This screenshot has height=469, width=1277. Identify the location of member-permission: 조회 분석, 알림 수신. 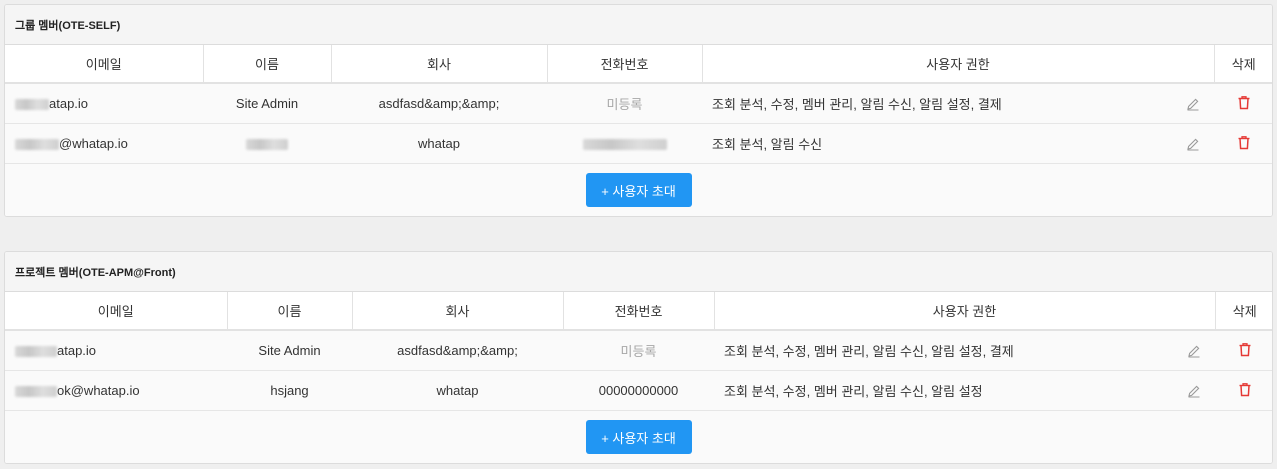
(767, 144).